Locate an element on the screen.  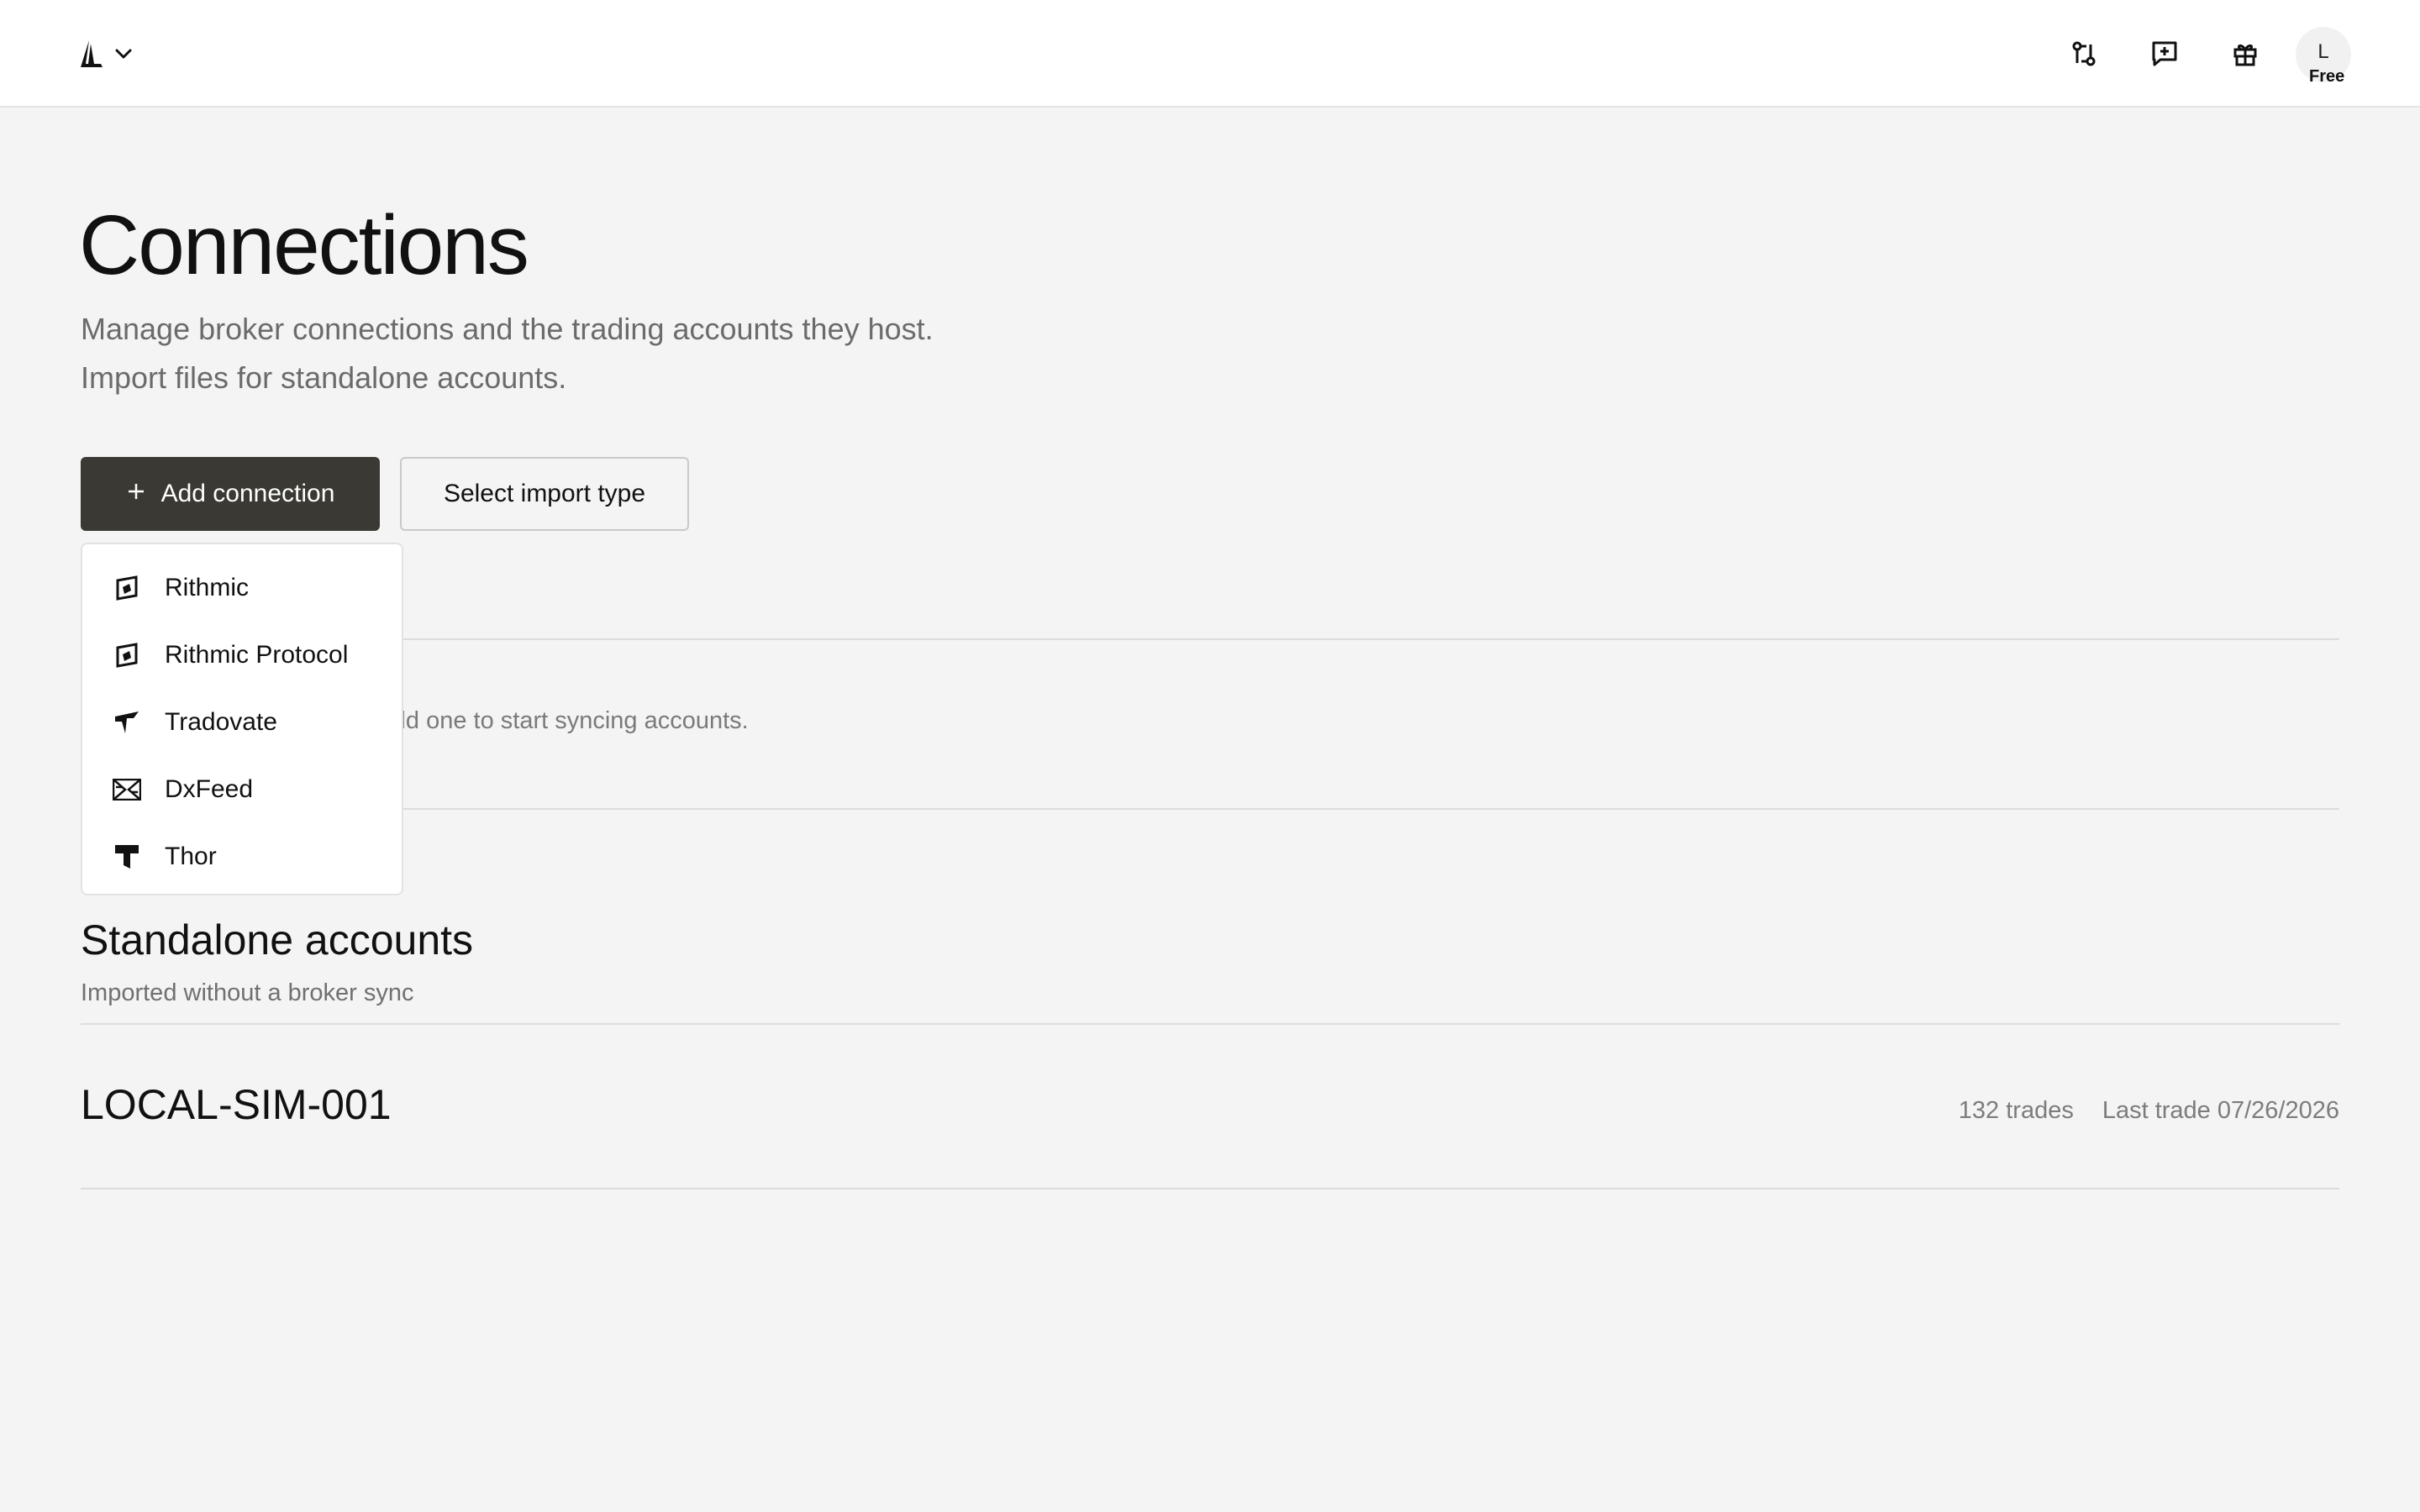
account-name: LOCAL-SIM-001 is located at coordinates (236, 1104).